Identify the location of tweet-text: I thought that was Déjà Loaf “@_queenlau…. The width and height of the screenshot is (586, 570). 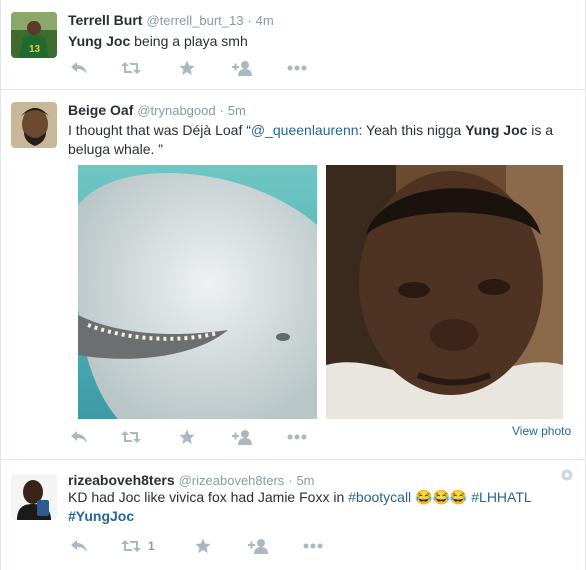
(318, 140).